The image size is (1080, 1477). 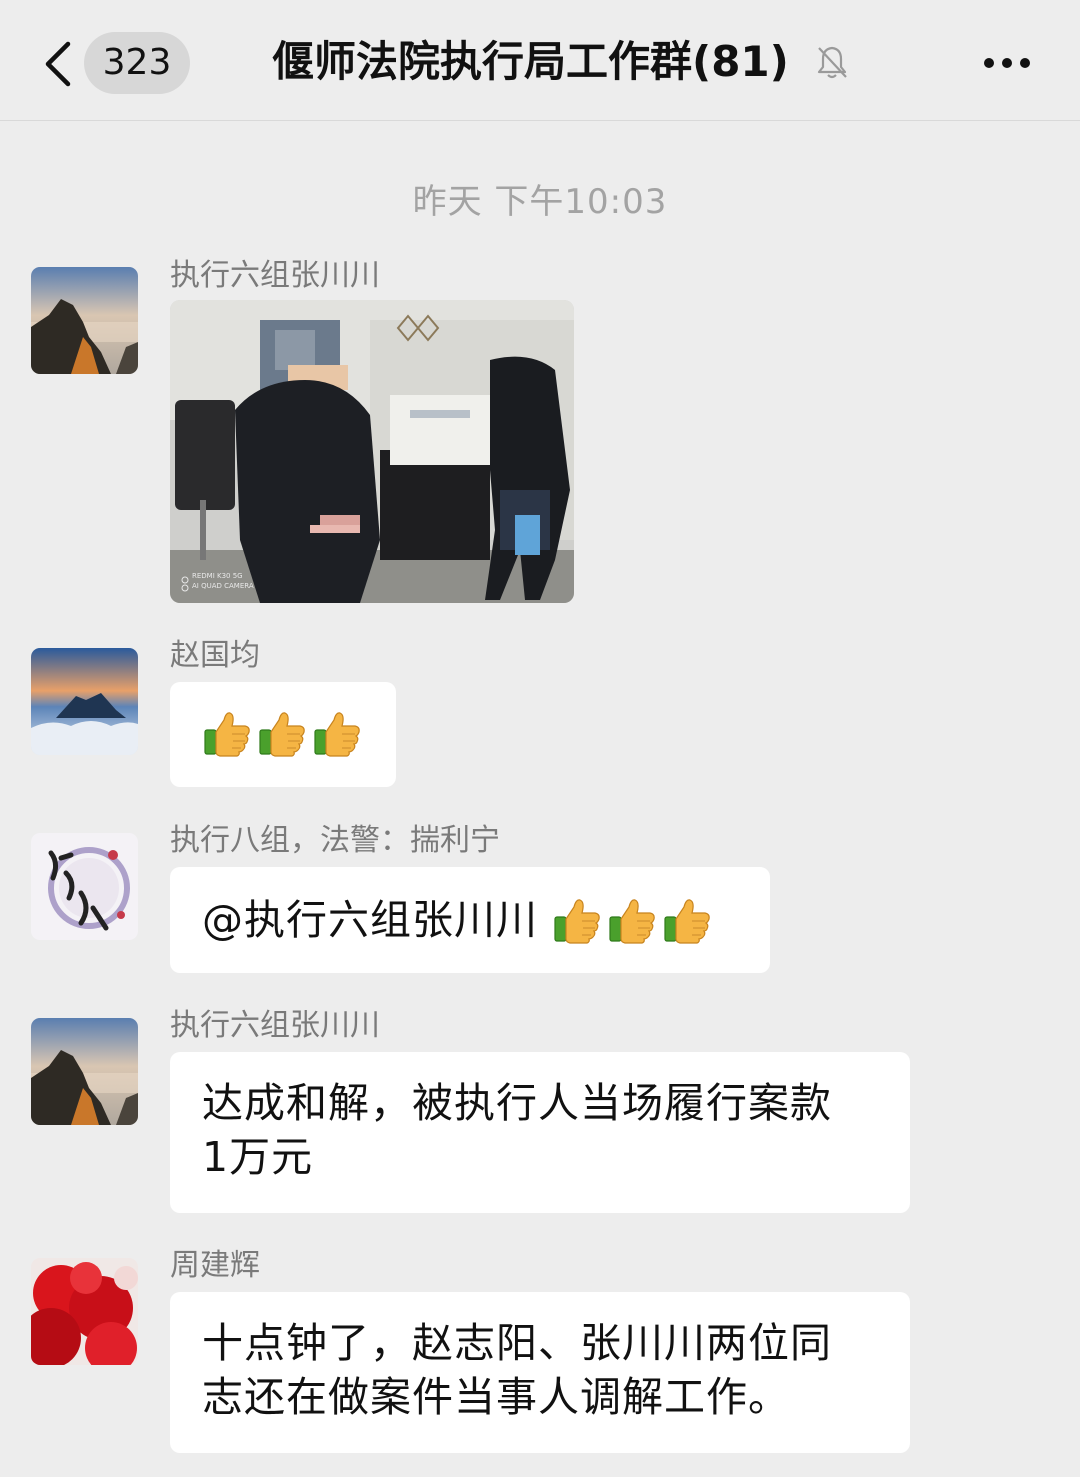 I want to click on message-text-line: 达成和解，被执行人当场履行案款, so click(x=517, y=1103).